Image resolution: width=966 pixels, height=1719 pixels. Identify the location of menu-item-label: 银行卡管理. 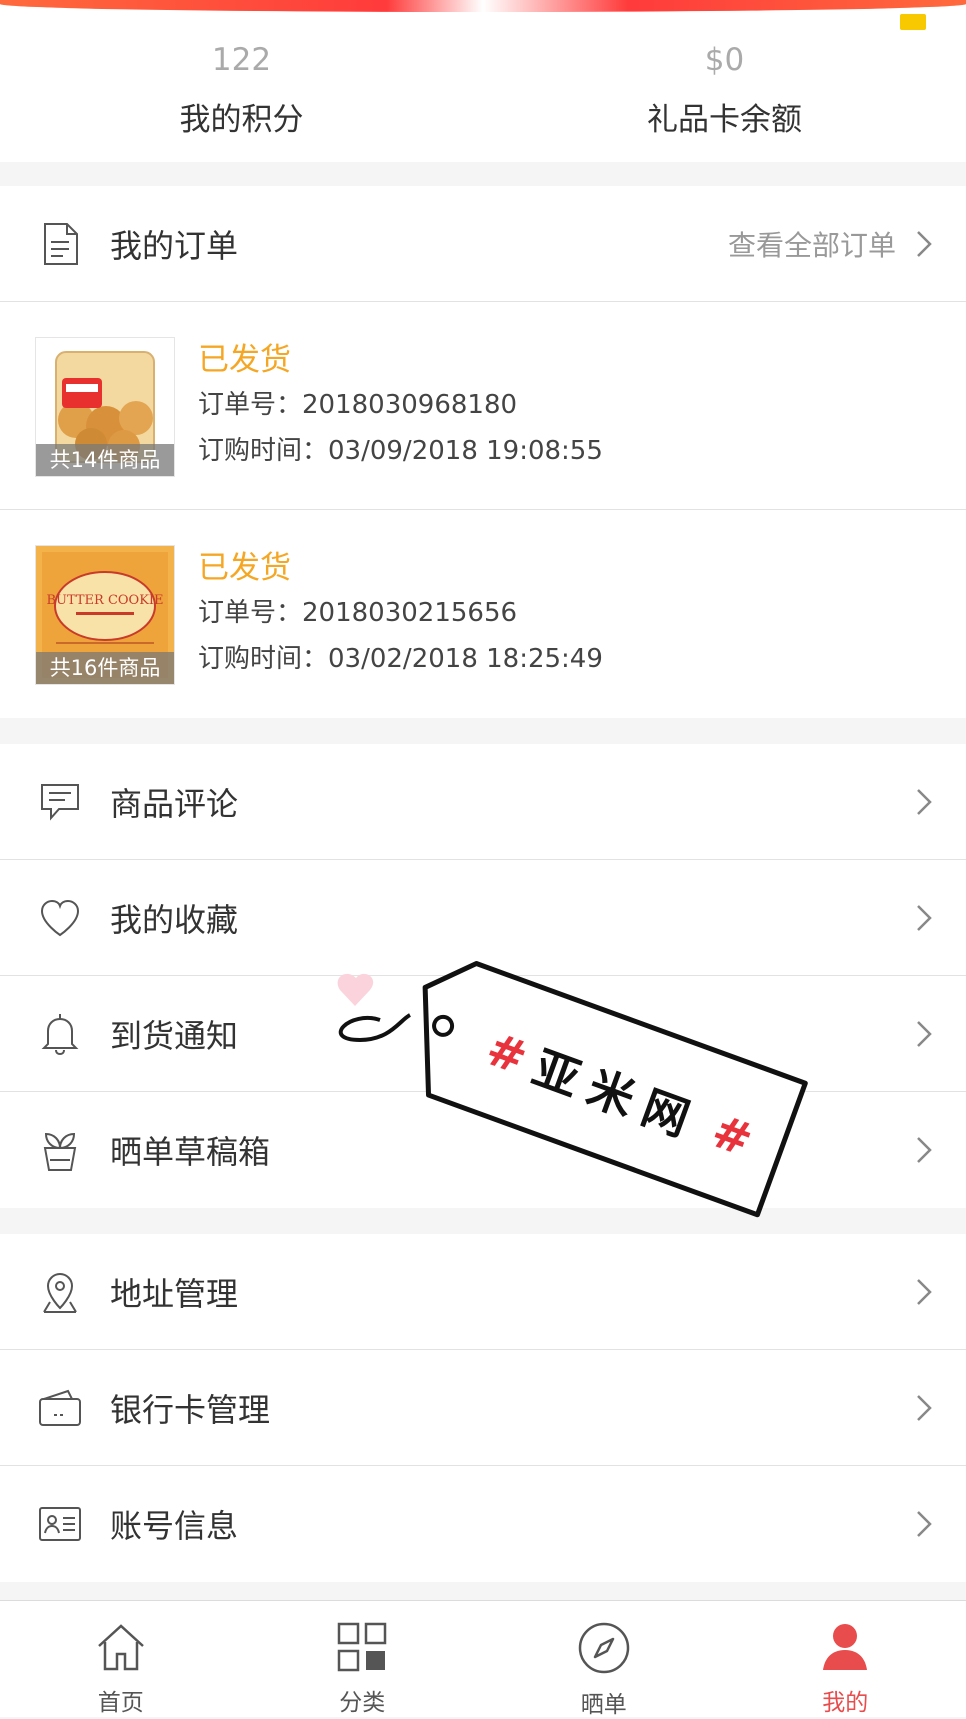
(507, 1408).